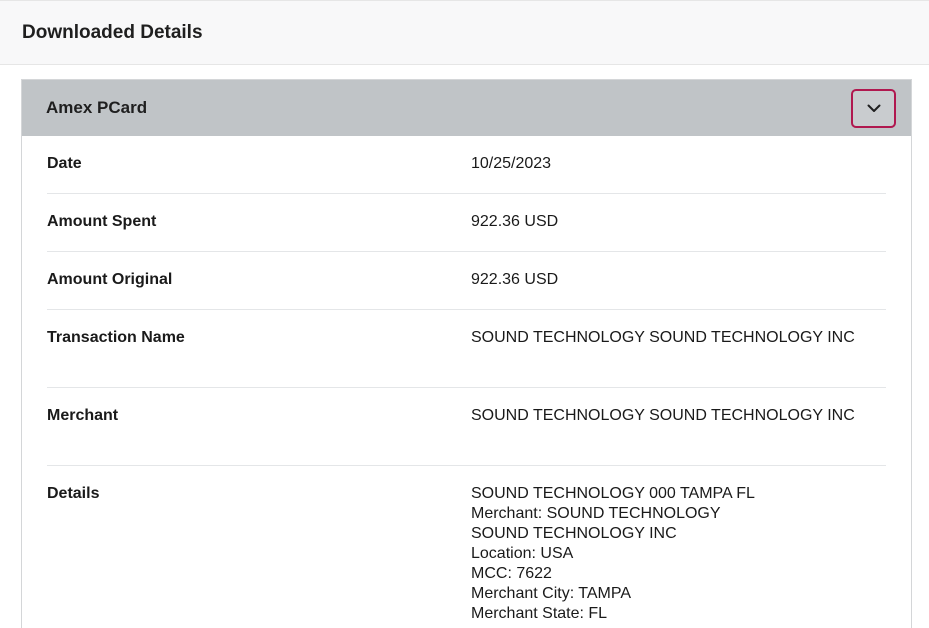  Describe the element at coordinates (466, 281) in the screenshot. I see `row-amount-original: Amount Original 922.36 USD` at that location.